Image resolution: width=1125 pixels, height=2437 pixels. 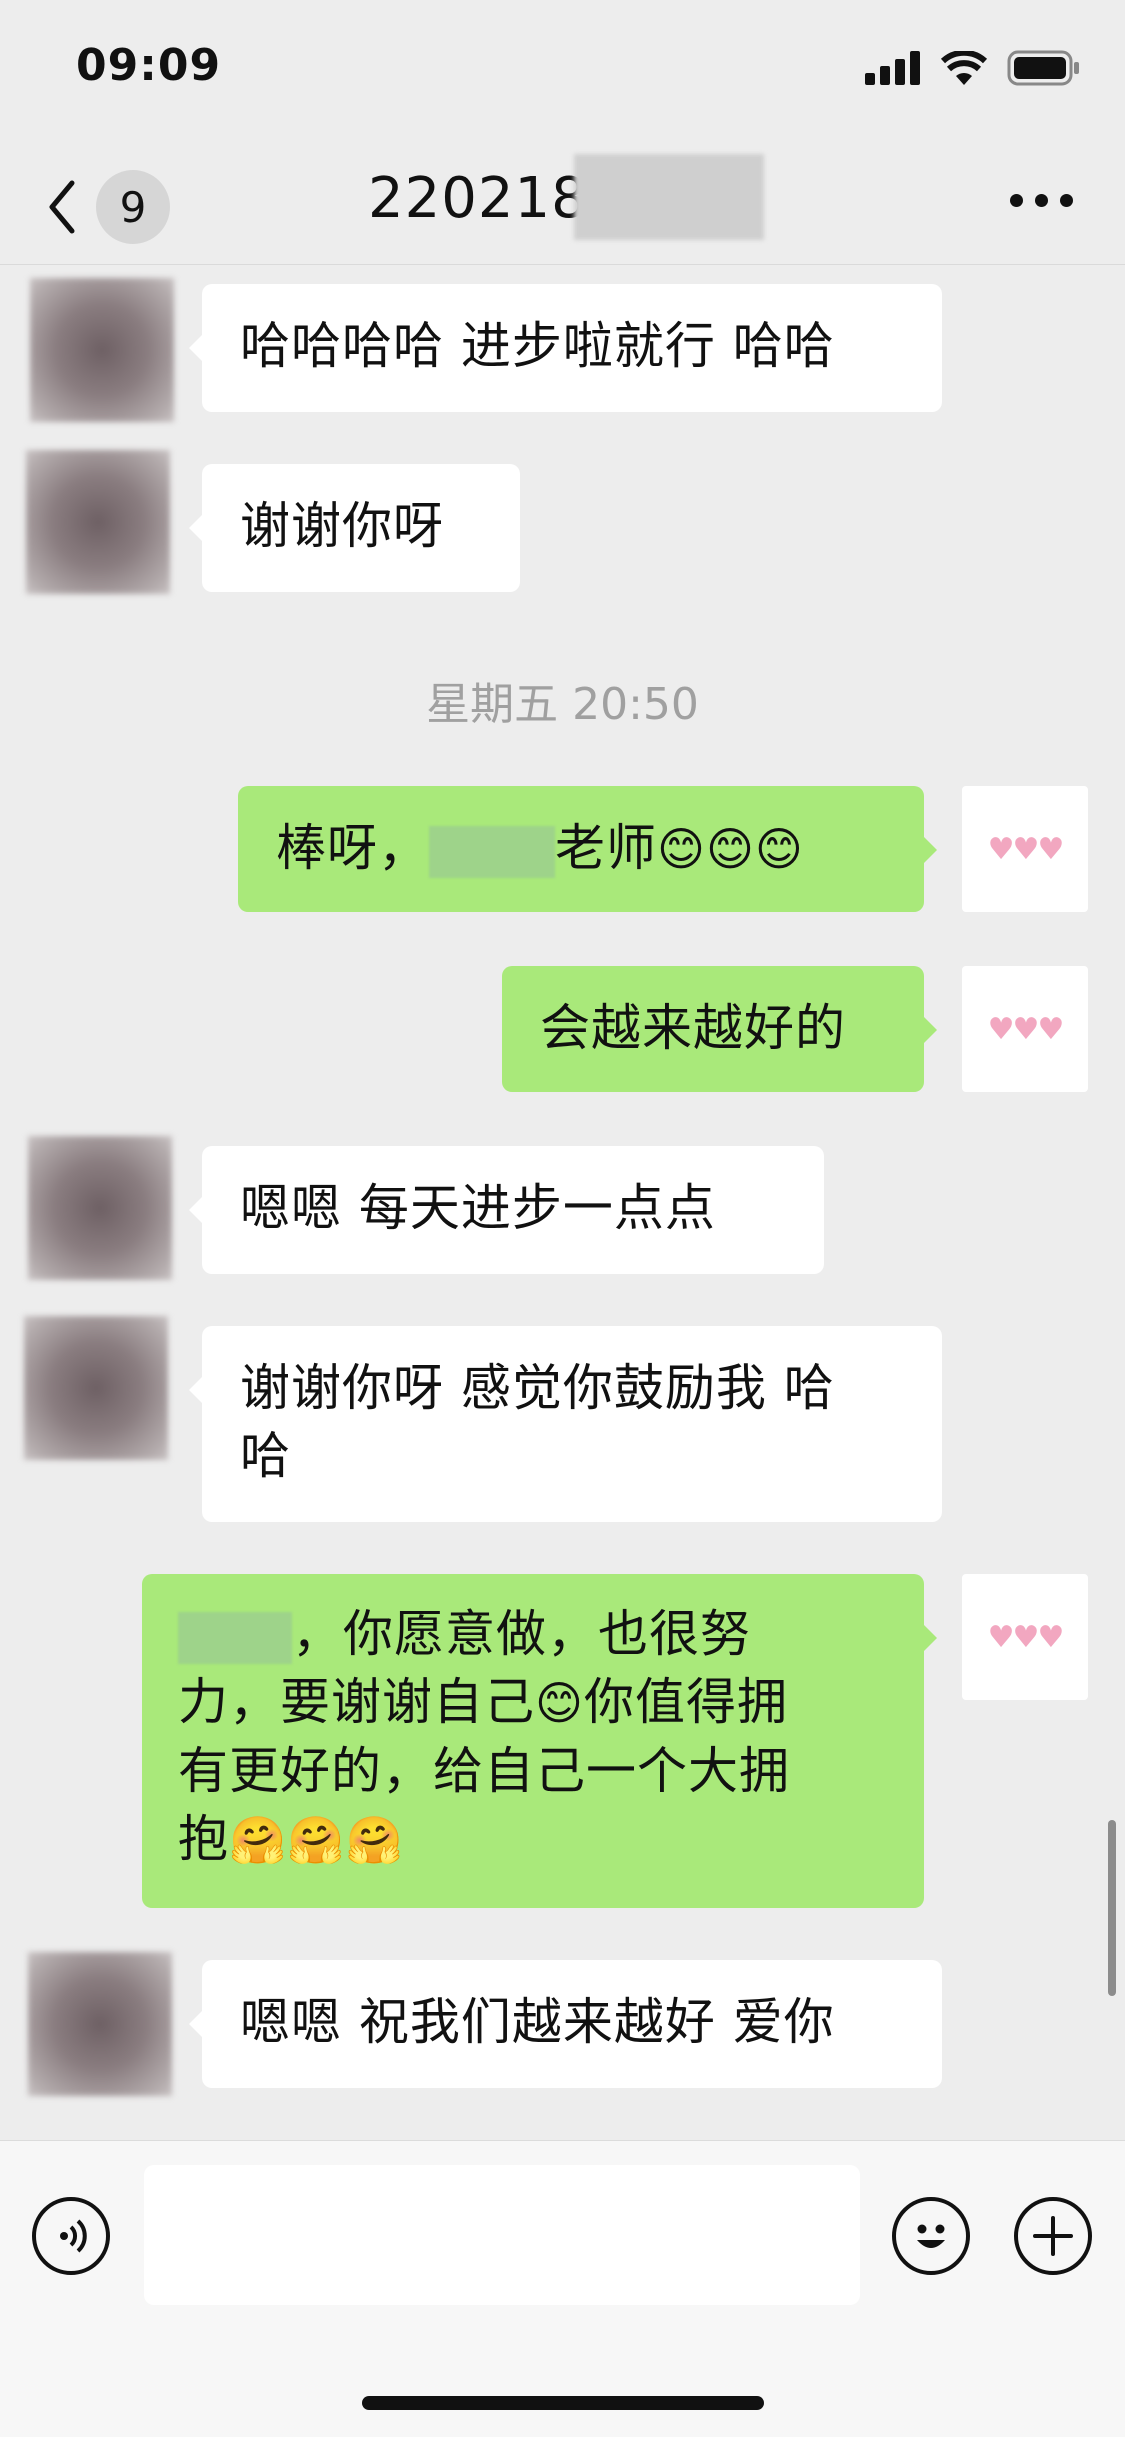 I want to click on more-button, so click(x=1041, y=200).